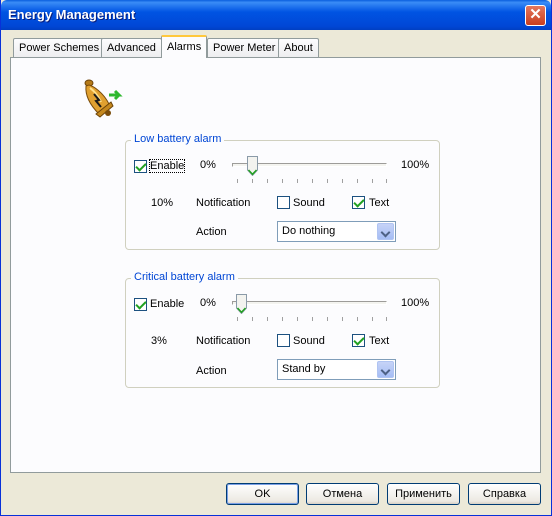 The height and width of the screenshot is (516, 552). I want to click on tab-power-meter: Power Meter, so click(244, 47).